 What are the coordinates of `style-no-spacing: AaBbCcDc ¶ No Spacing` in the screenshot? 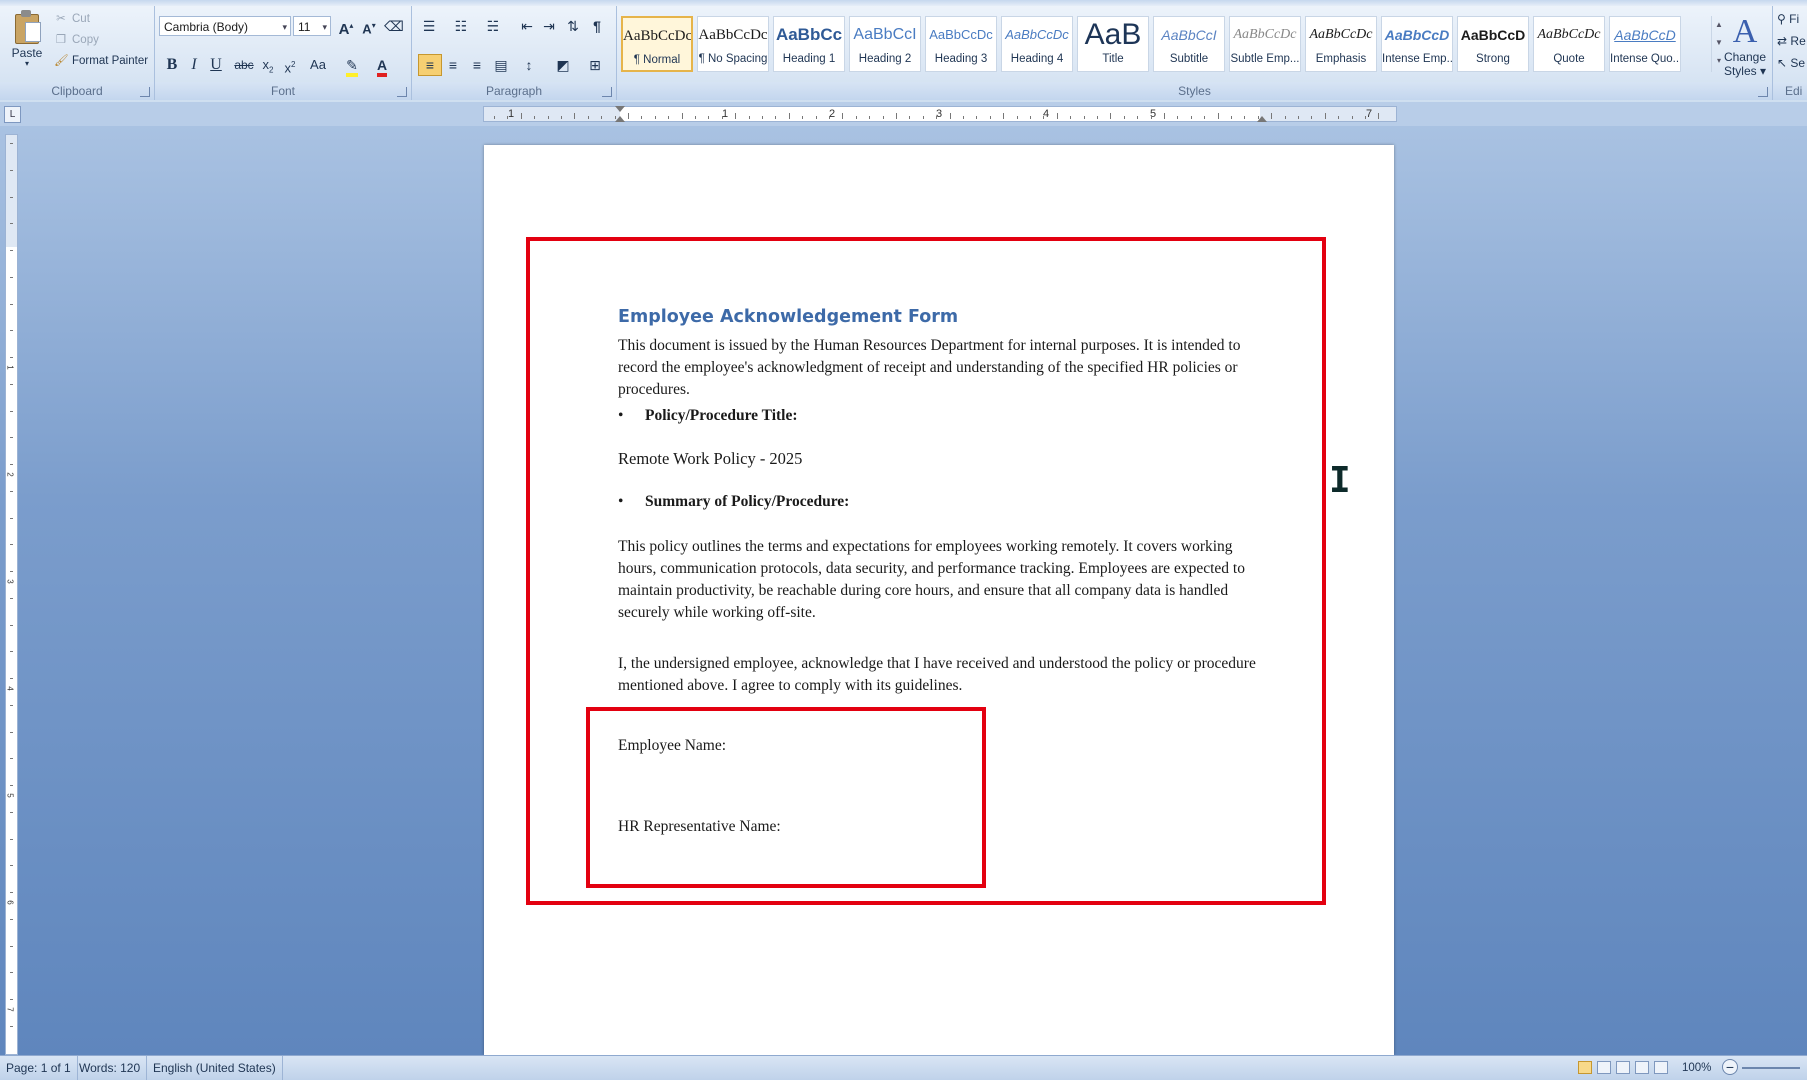 It's located at (733, 44).